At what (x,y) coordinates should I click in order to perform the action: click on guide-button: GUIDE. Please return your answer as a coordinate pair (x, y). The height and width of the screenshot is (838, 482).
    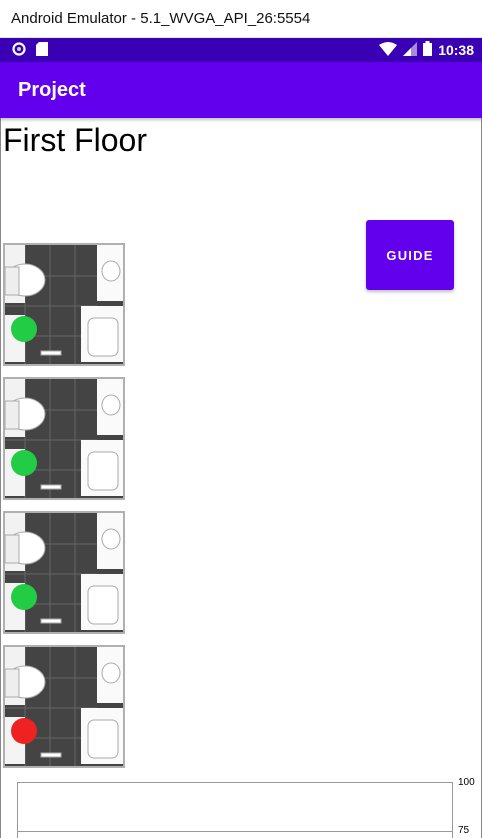
    Looking at the image, I should click on (410, 255).